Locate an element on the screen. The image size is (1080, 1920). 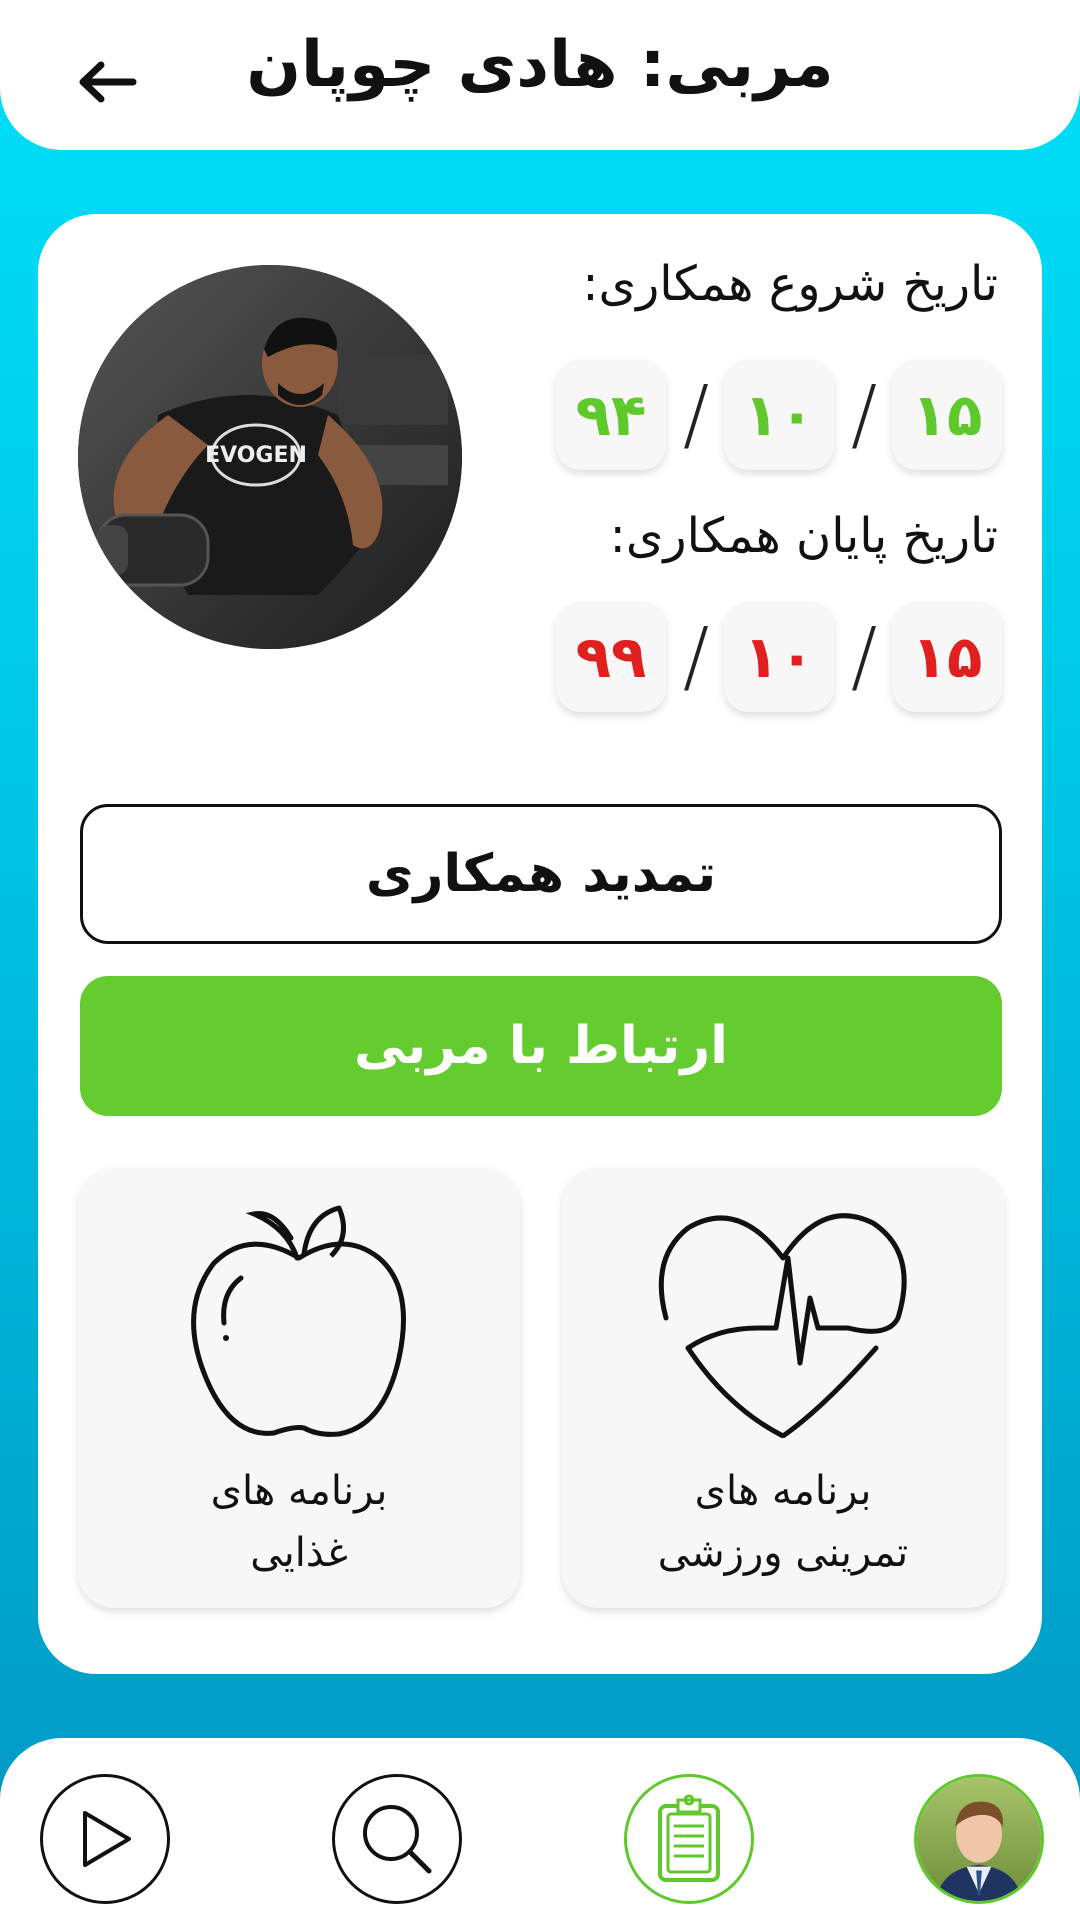
clipboard-icon is located at coordinates (689, 1838).